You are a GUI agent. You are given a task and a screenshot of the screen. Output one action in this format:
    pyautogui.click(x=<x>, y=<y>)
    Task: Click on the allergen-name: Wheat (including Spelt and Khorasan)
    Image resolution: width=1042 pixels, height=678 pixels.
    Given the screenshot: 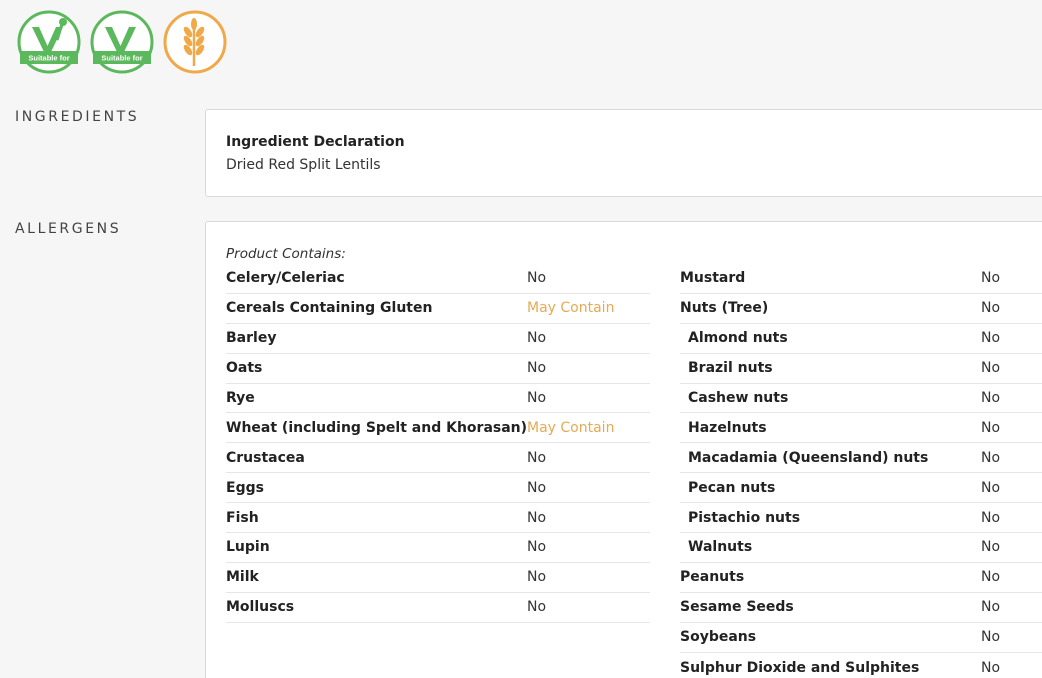 What is the action you would take?
    pyautogui.click(x=377, y=427)
    